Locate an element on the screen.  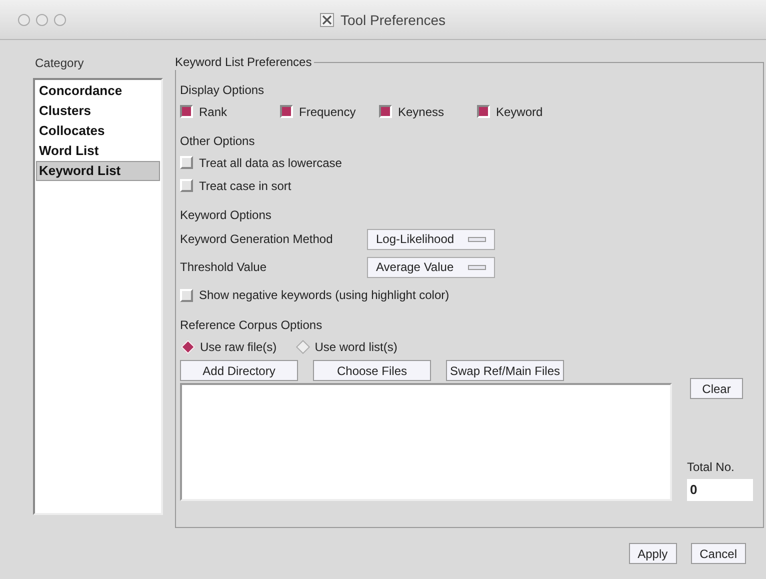
dropdown: Log-Likelihood is located at coordinates (431, 239).